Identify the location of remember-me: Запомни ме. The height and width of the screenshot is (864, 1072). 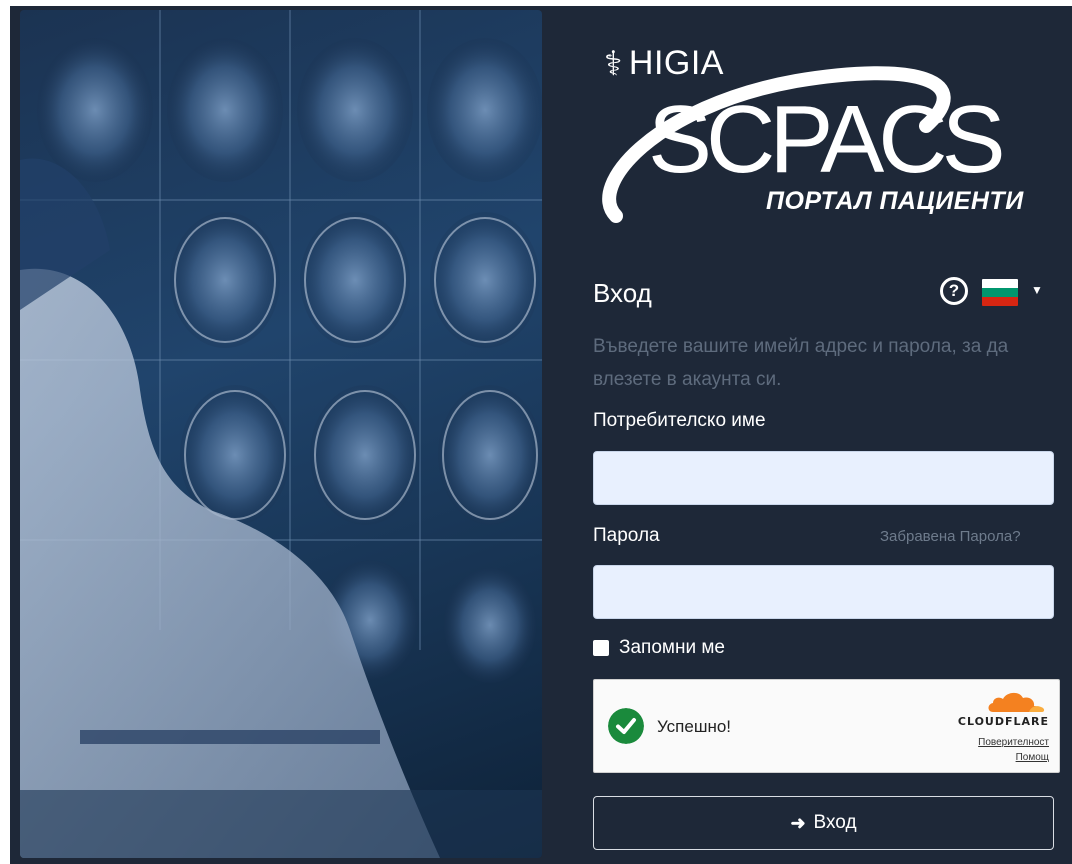
(659, 648).